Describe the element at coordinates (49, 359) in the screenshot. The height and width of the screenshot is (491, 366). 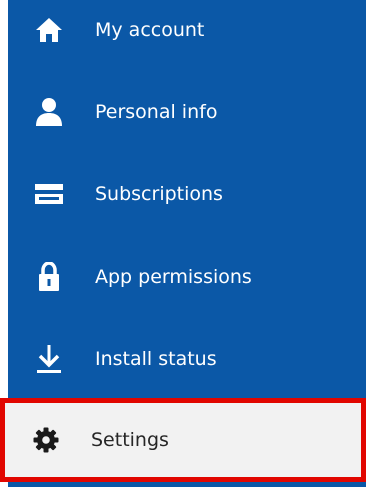
I see `download-icon` at that location.